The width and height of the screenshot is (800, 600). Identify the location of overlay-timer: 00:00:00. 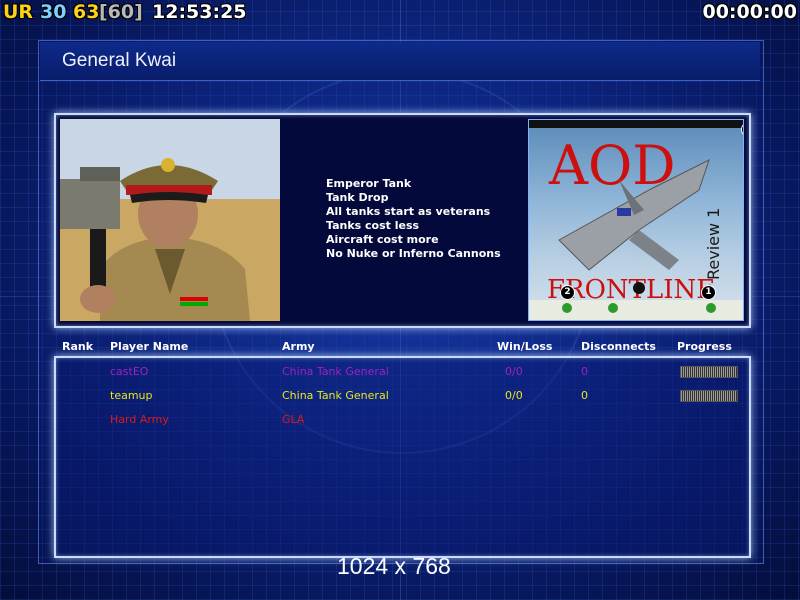
(749, 12).